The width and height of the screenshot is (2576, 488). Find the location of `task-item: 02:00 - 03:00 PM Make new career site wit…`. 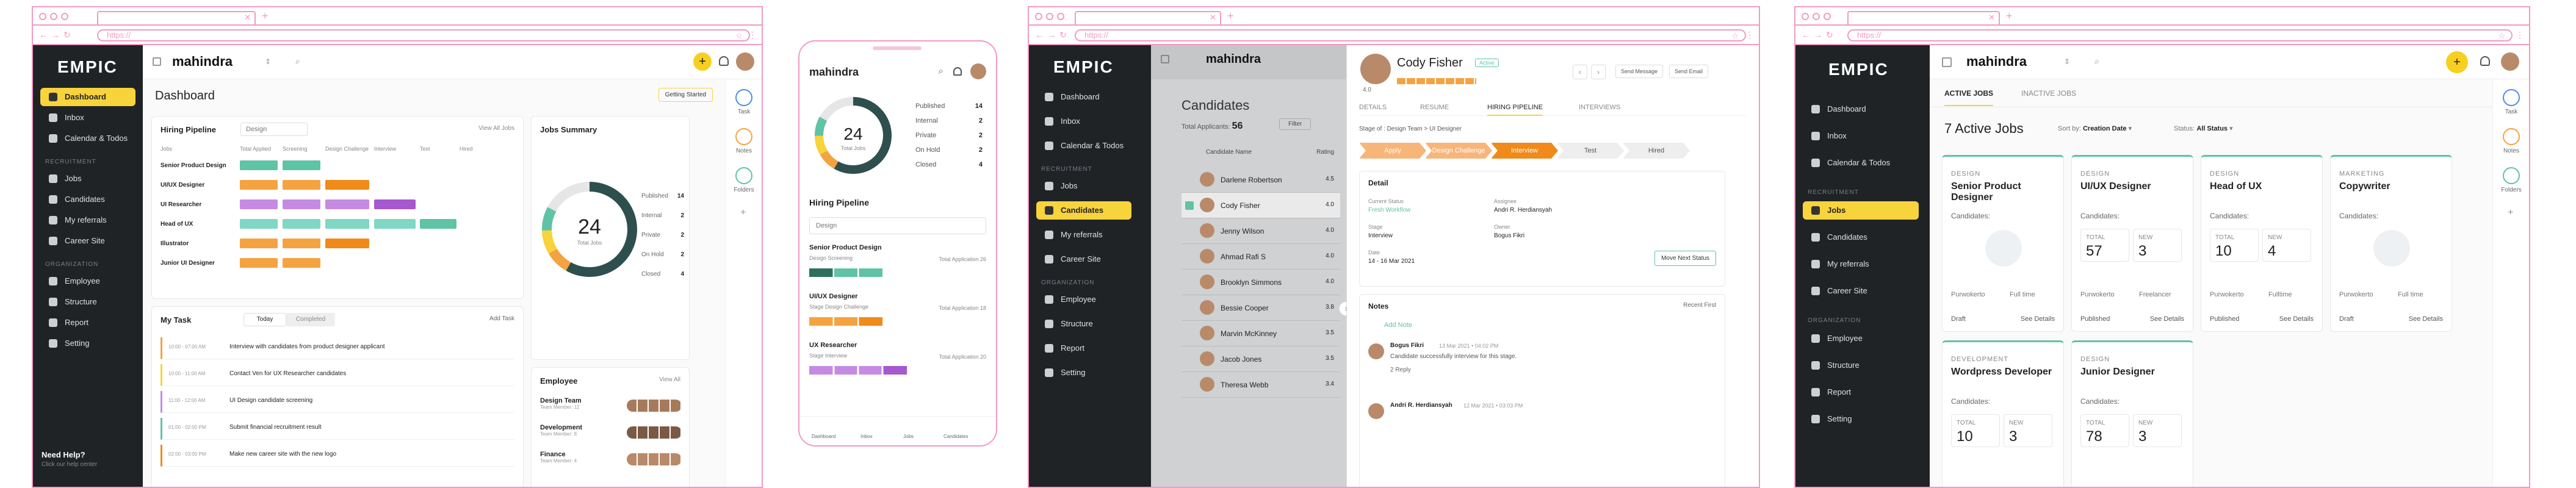

task-item: 02:00 - 03:00 PM Make new career site wit… is located at coordinates (337, 456).